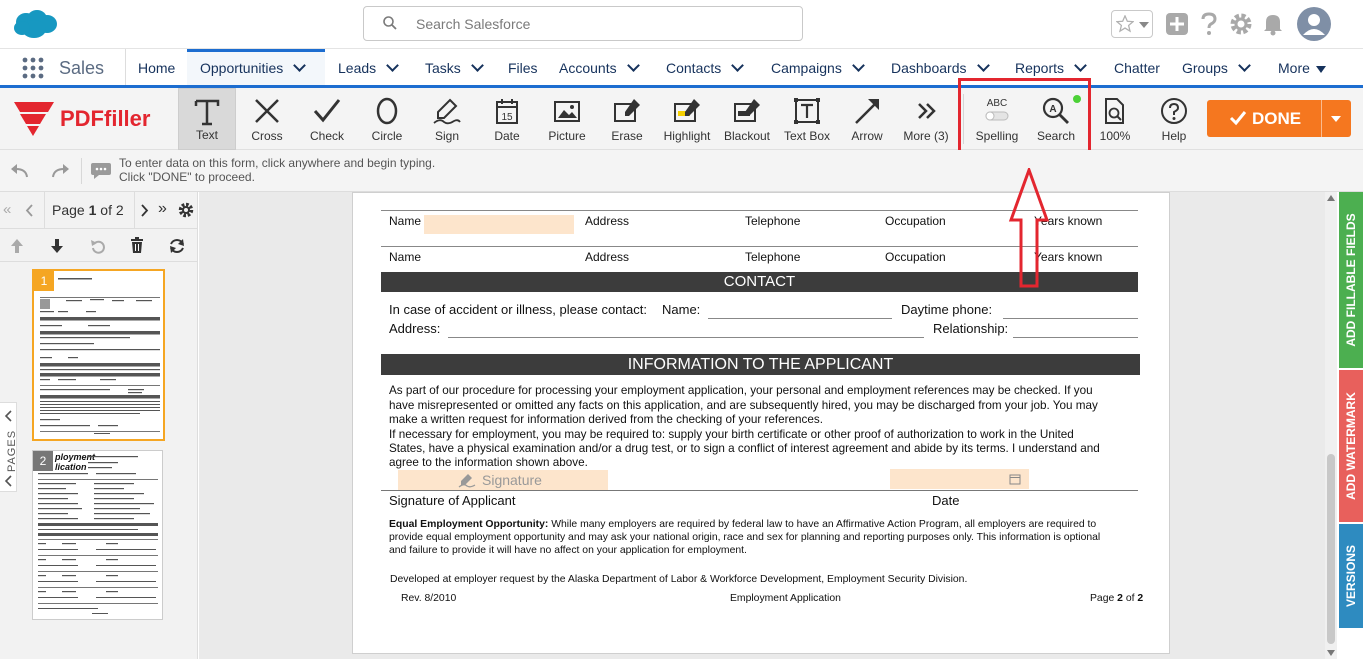 The image size is (1363, 659). Describe the element at coordinates (1331, 653) in the screenshot. I see `scroll-down-icon` at that location.